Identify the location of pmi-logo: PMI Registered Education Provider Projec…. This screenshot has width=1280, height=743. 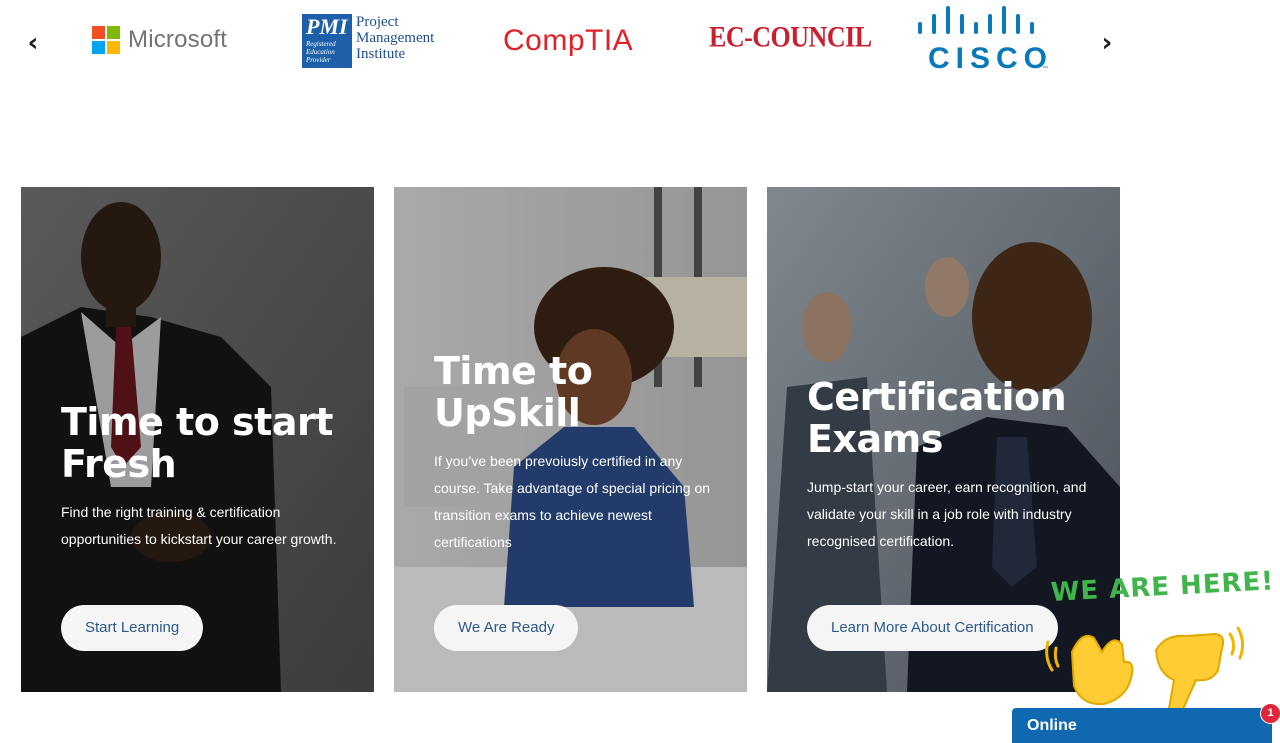
(368, 43).